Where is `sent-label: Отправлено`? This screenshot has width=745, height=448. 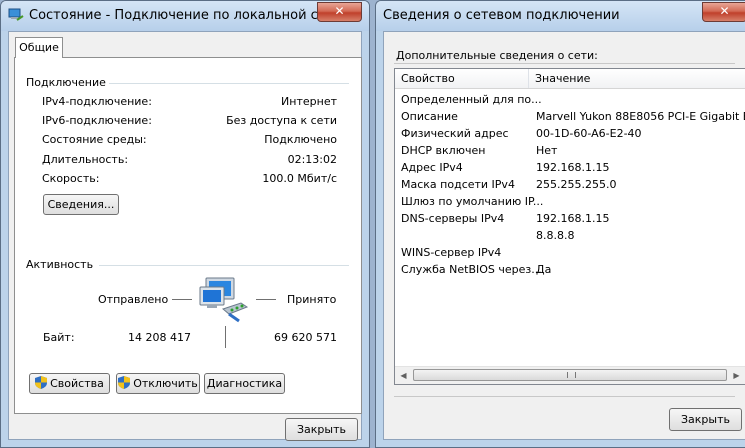
sent-label: Отправлено is located at coordinates (133, 299).